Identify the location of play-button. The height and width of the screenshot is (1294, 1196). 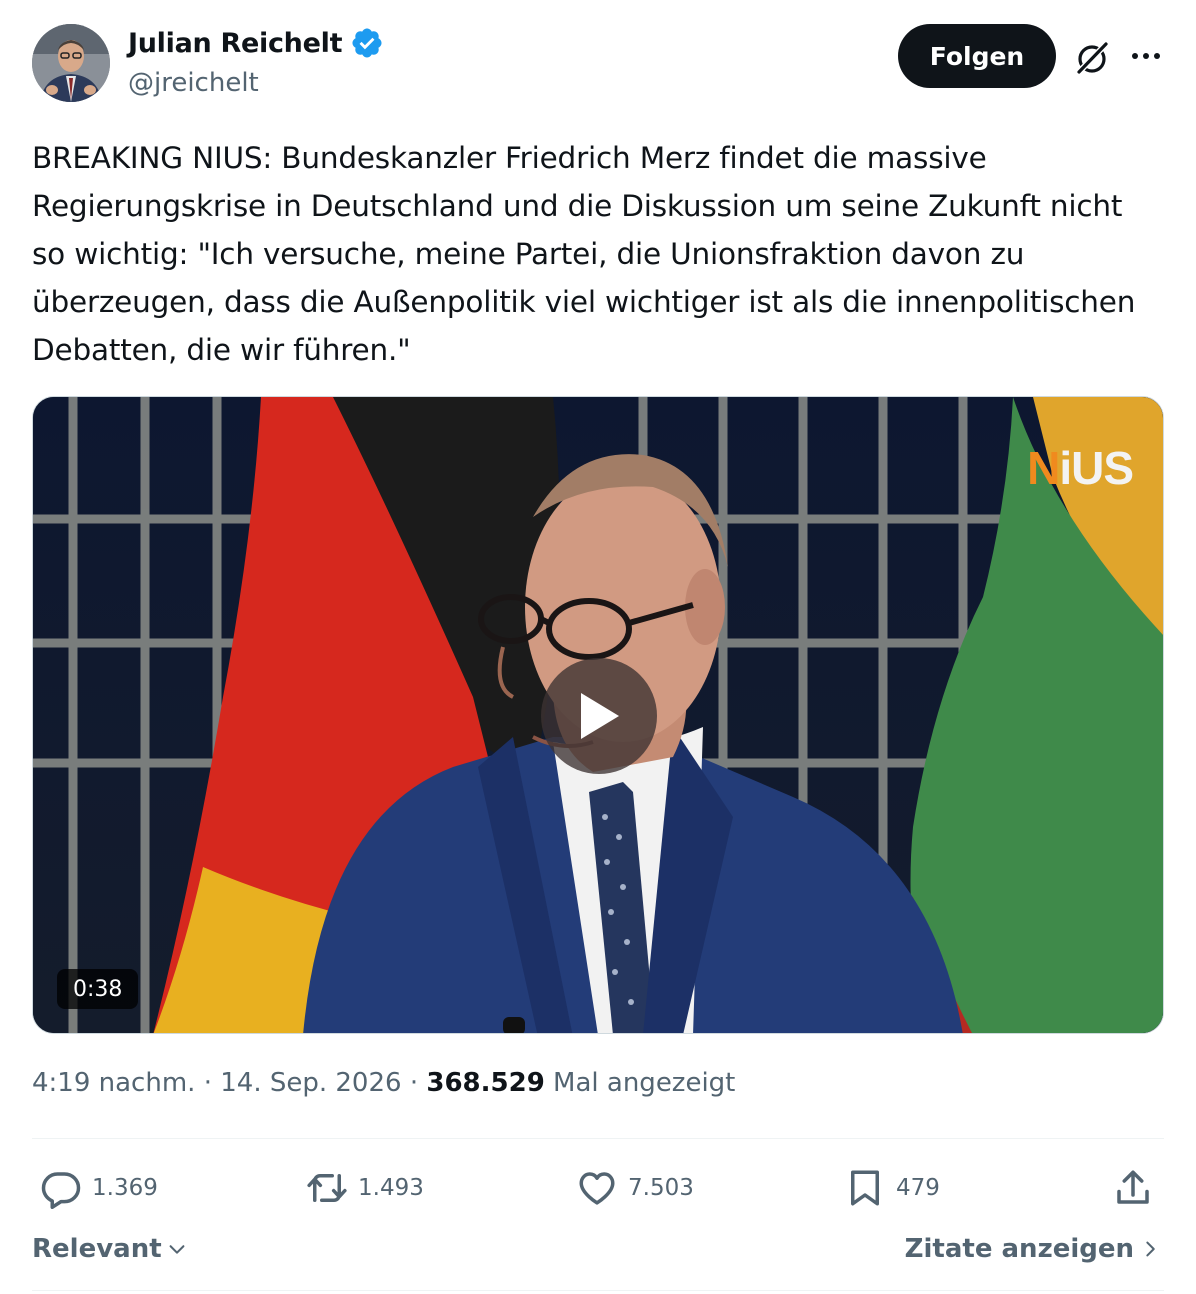
(599, 716).